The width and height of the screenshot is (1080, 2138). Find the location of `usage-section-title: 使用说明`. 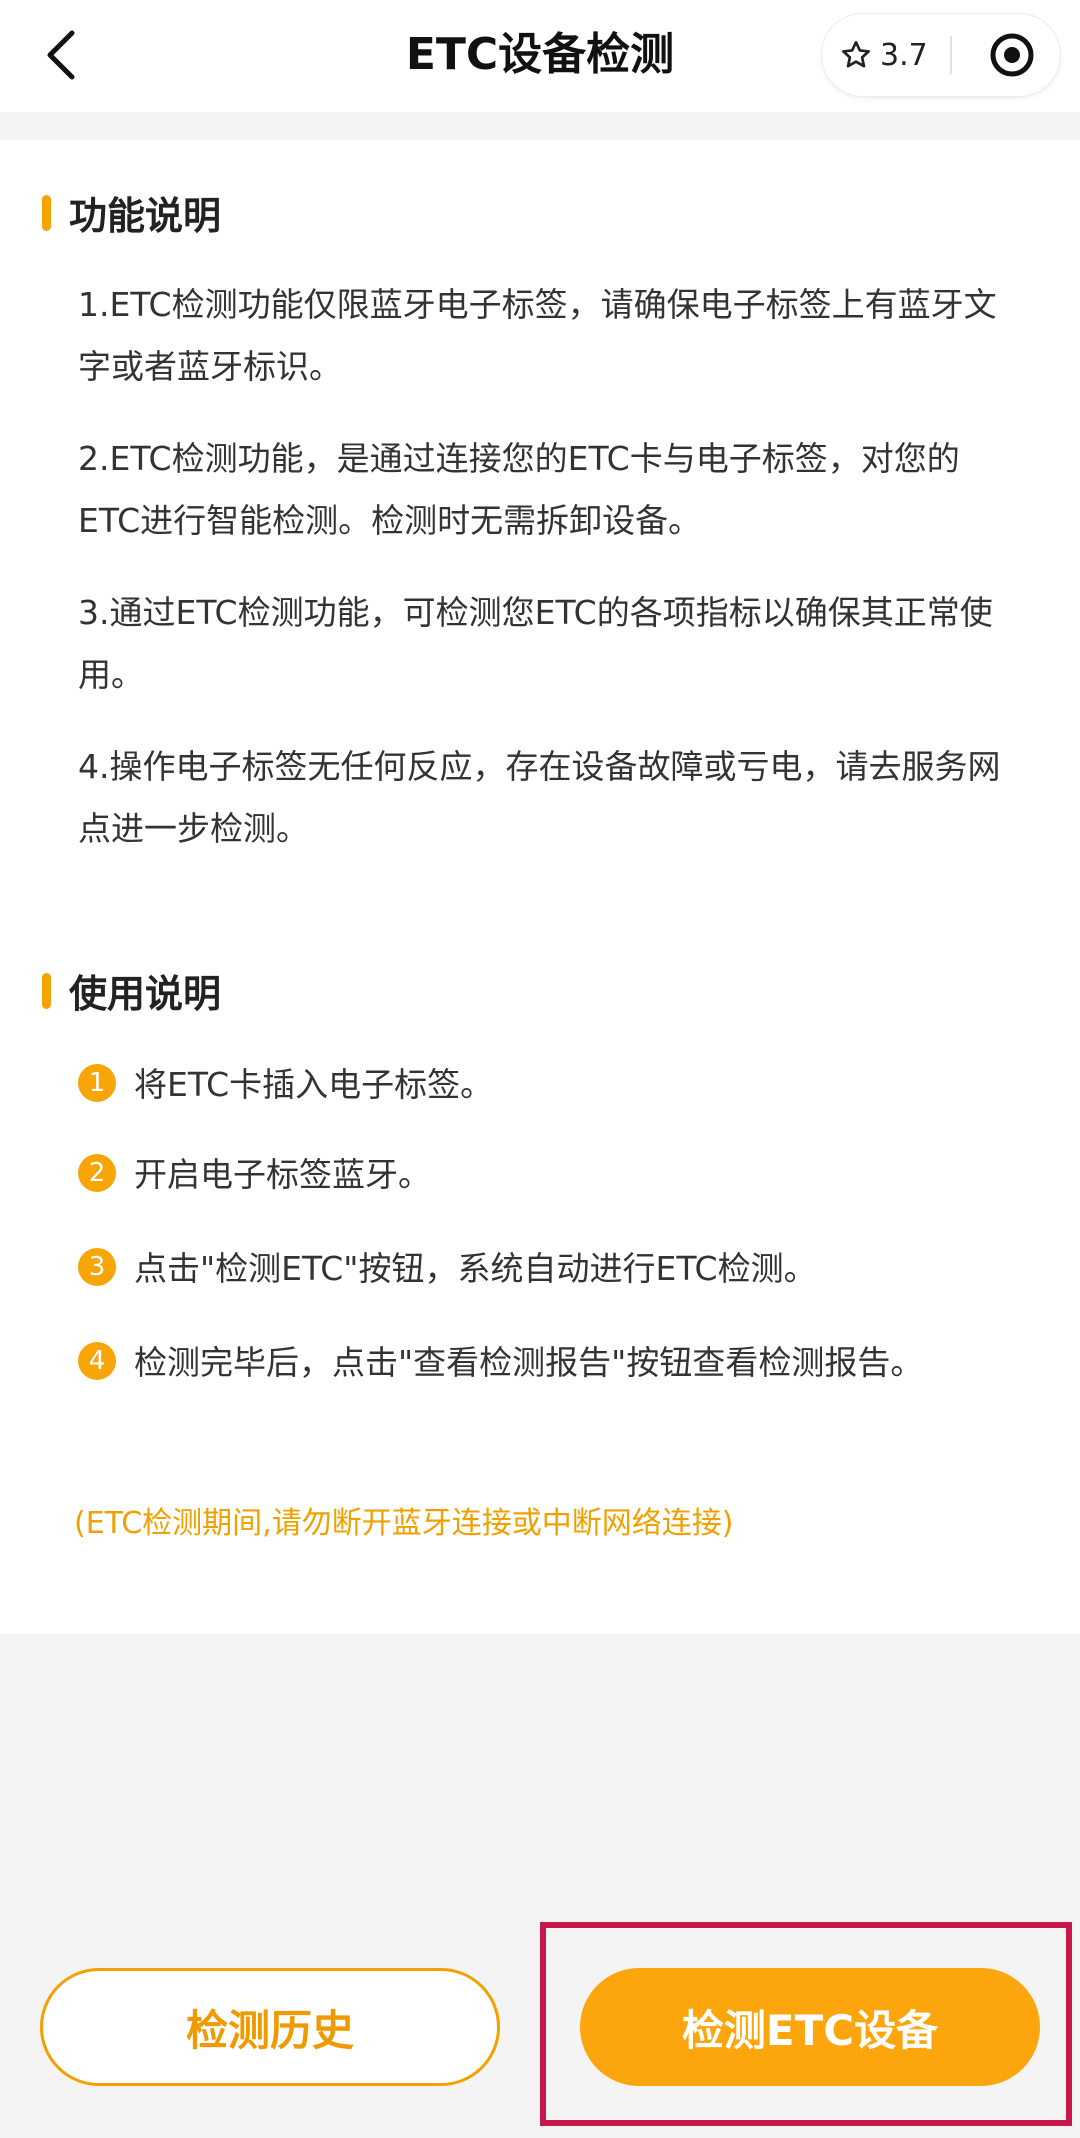

usage-section-title: 使用说明 is located at coordinates (131, 990).